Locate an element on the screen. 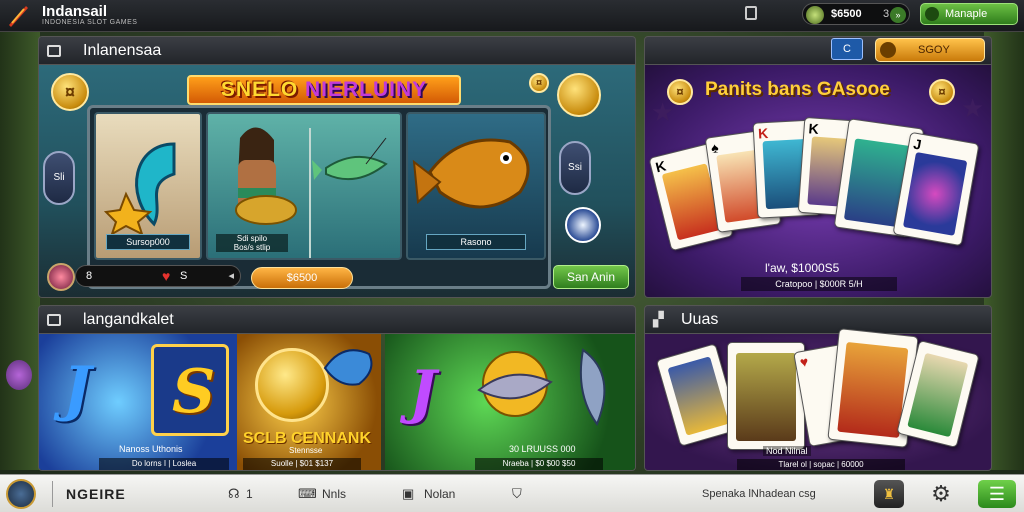 The width and height of the screenshot is (1024, 512). cards-panel-title: Uuas is located at coordinates (700, 319).